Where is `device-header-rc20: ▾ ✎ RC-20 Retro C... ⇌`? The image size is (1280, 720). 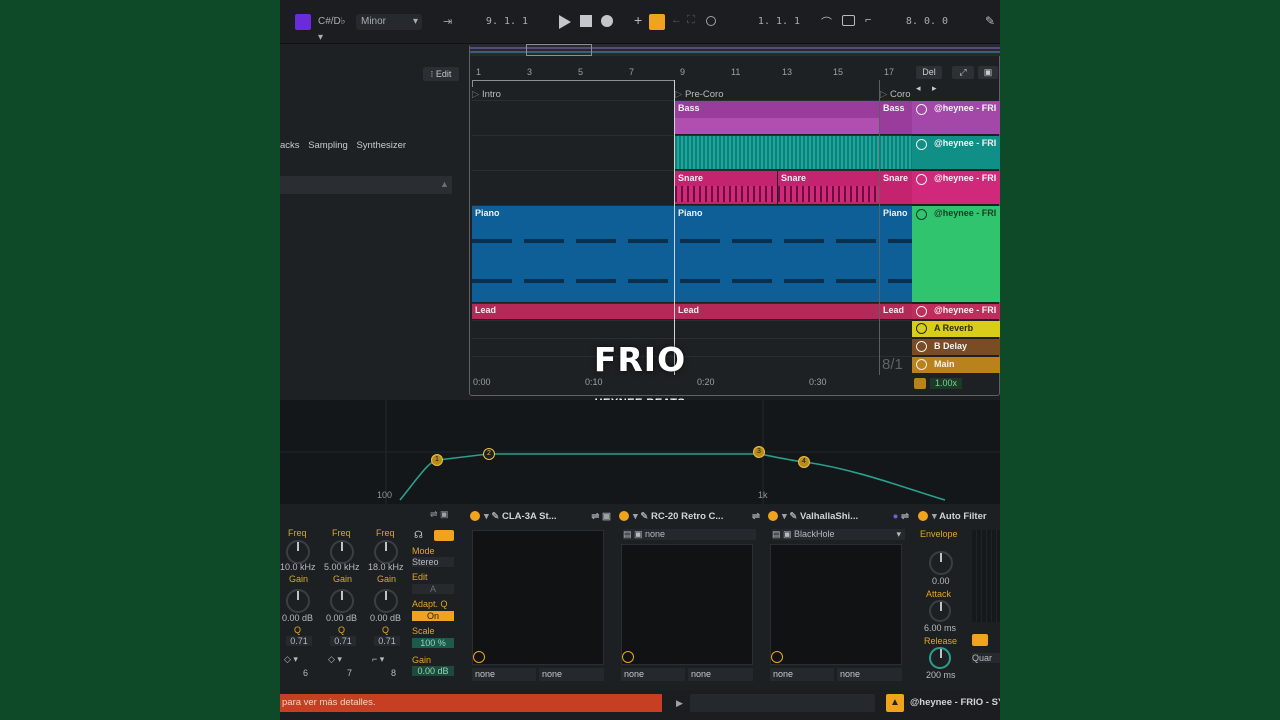 device-header-rc20: ▾ ✎ RC-20 Retro C... ⇌ is located at coordinates (690, 517).